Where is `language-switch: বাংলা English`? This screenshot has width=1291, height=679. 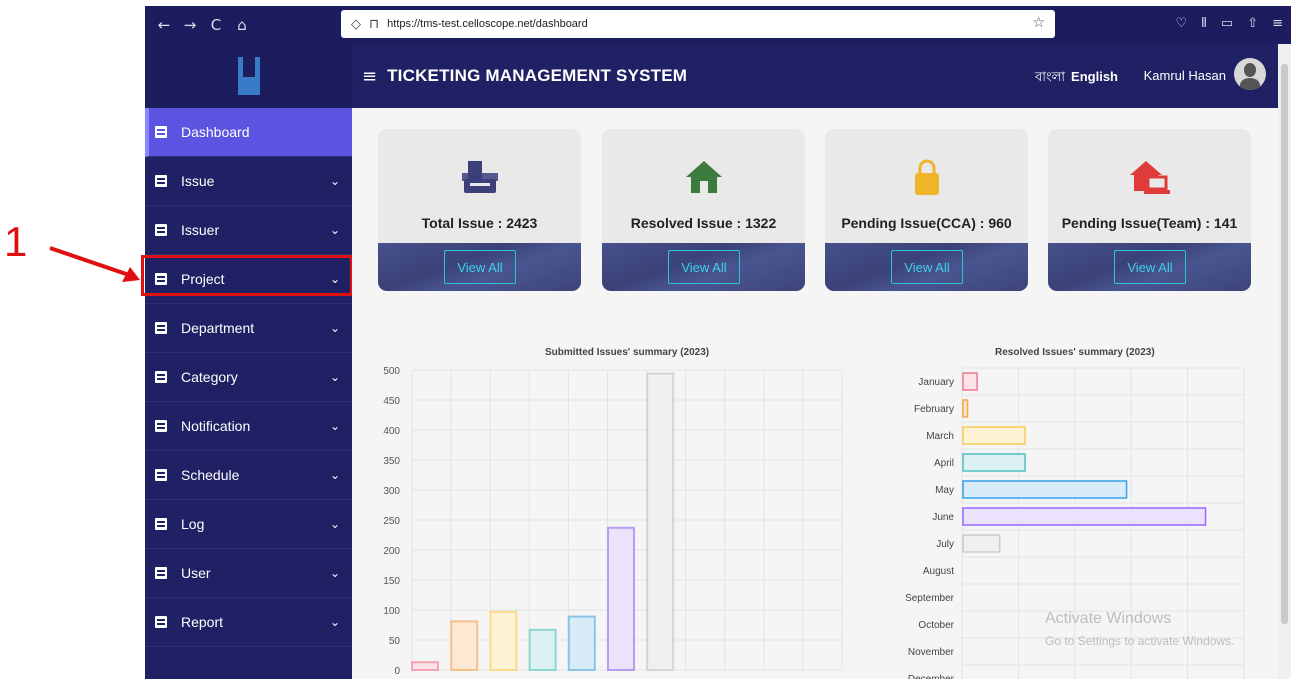
language-switch: বাংলা English is located at coordinates (1076, 78).